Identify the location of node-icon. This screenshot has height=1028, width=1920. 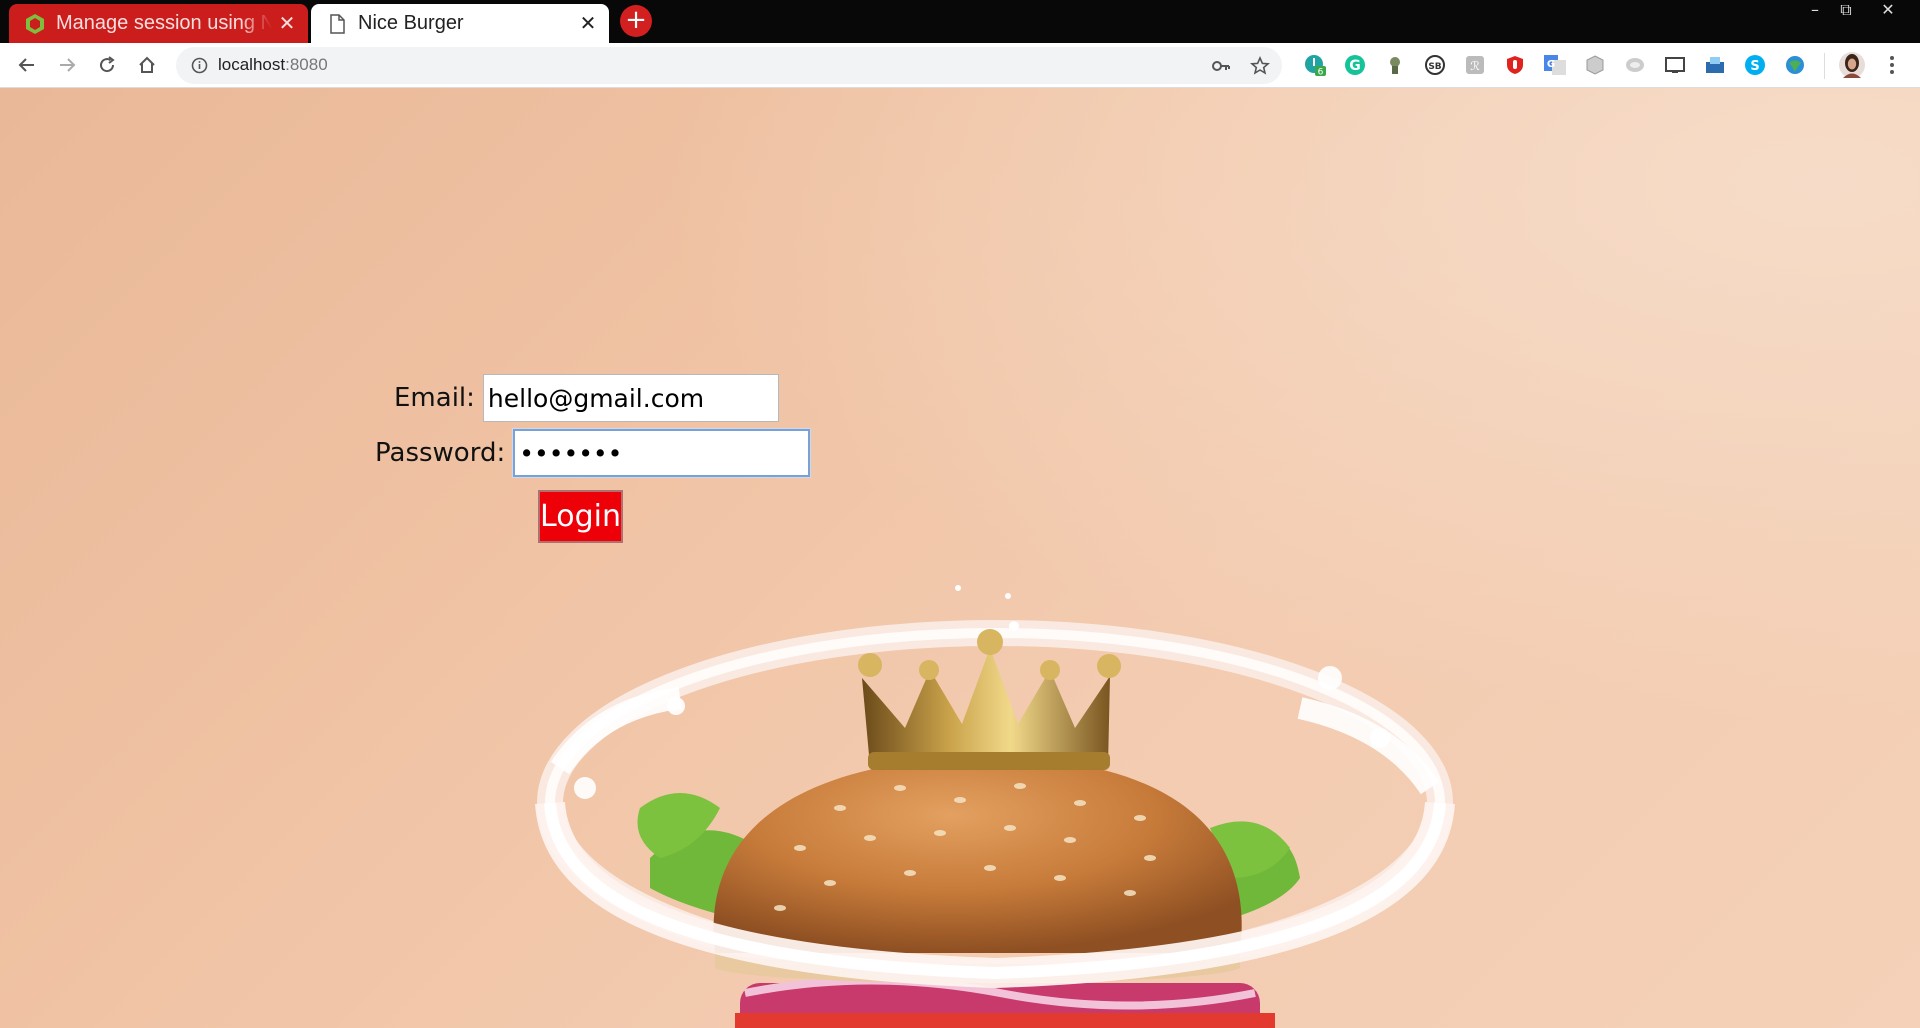
(35, 23).